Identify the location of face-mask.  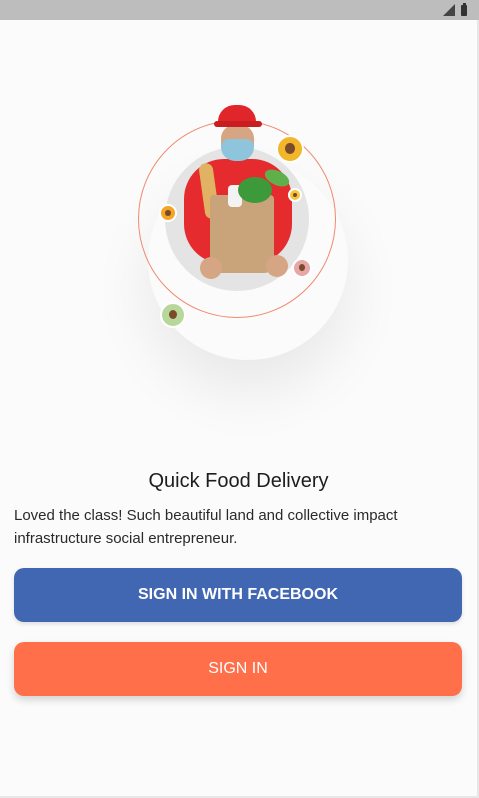
(237, 150).